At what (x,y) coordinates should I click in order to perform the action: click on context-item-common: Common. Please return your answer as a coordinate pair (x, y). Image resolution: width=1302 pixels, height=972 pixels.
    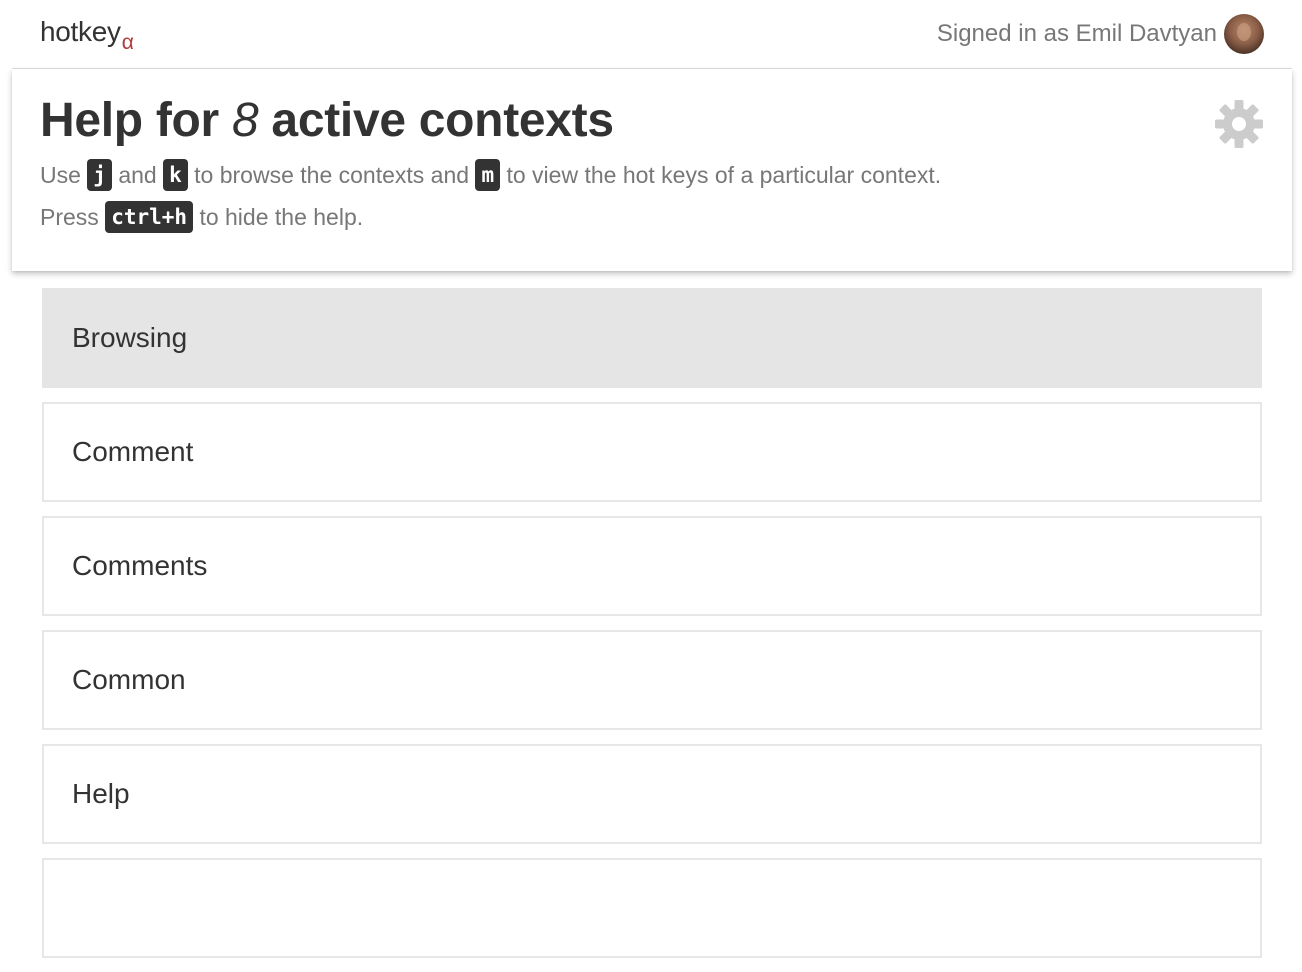
    Looking at the image, I should click on (652, 680).